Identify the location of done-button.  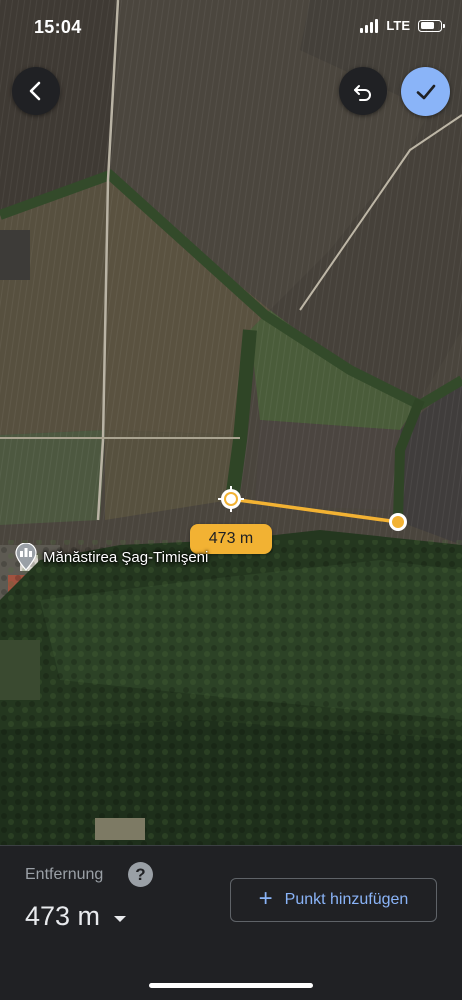
(425, 91).